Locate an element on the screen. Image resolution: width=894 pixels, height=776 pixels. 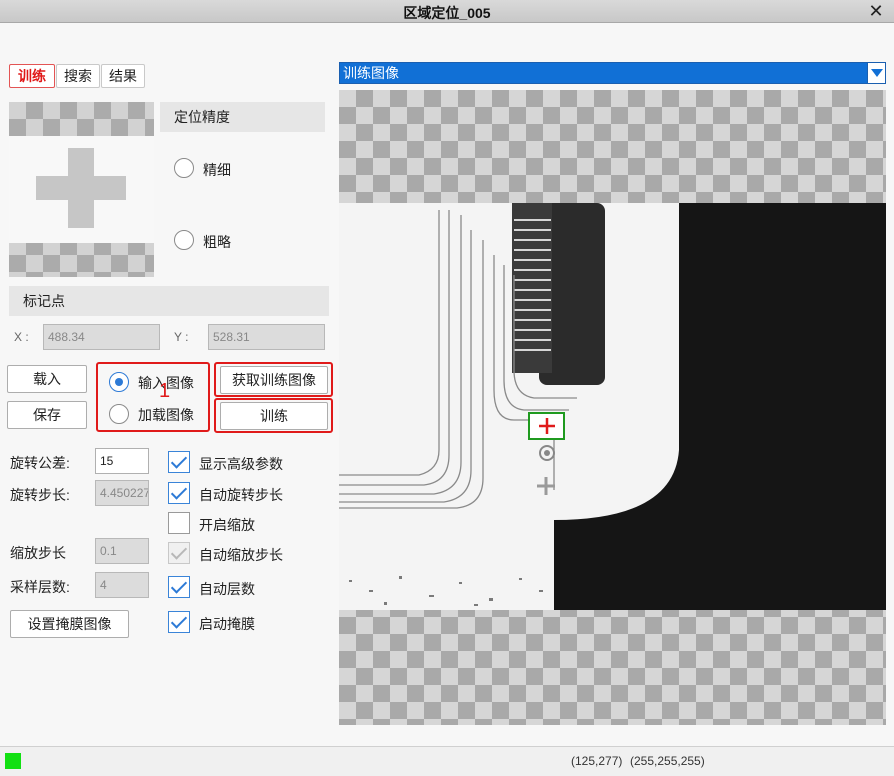
radio-input-image is located at coordinates (119, 382).